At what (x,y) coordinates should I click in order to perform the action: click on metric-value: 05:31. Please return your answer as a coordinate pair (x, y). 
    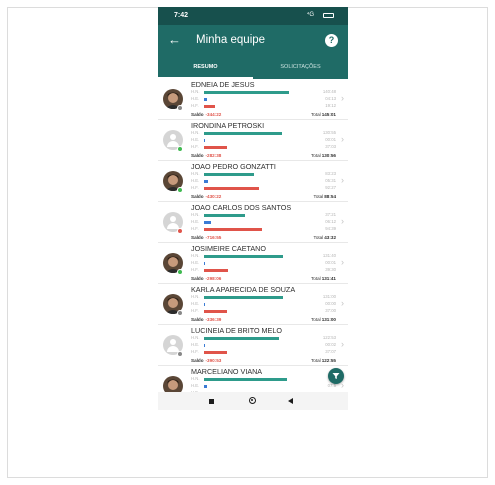
    Looking at the image, I should click on (330, 180).